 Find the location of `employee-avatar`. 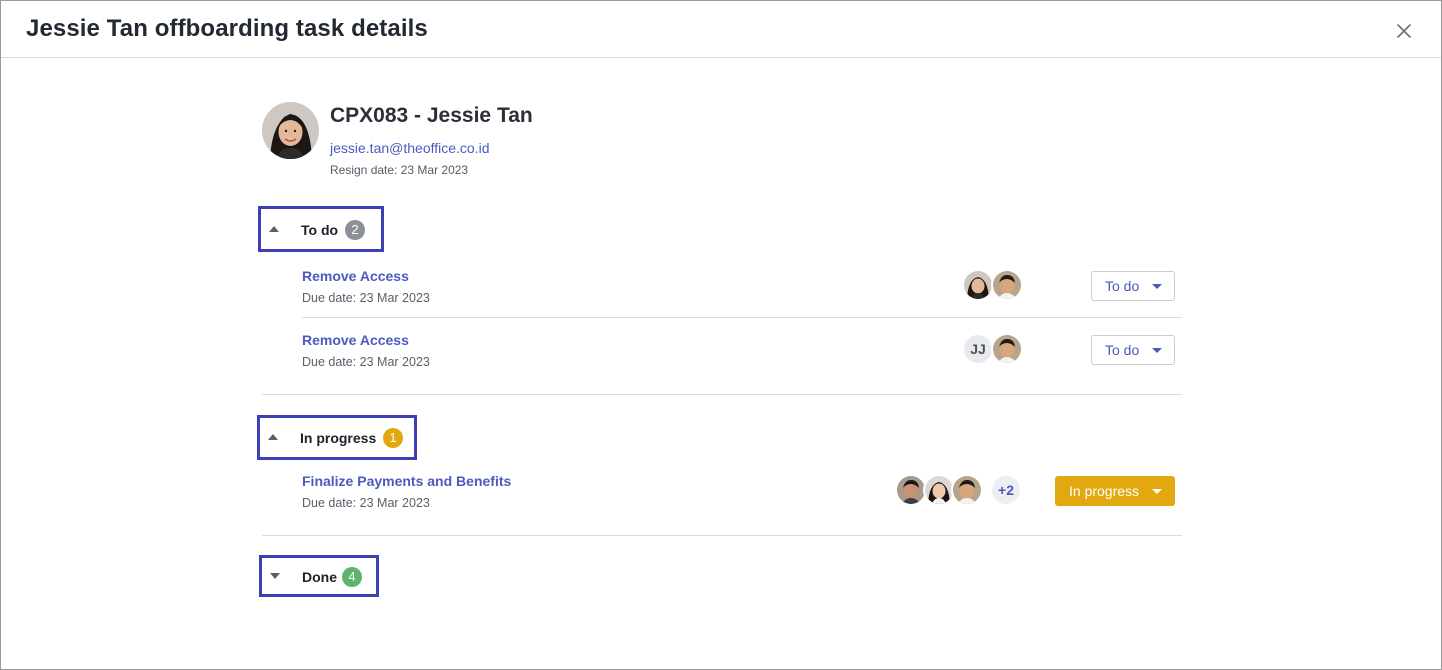

employee-avatar is located at coordinates (290, 130).